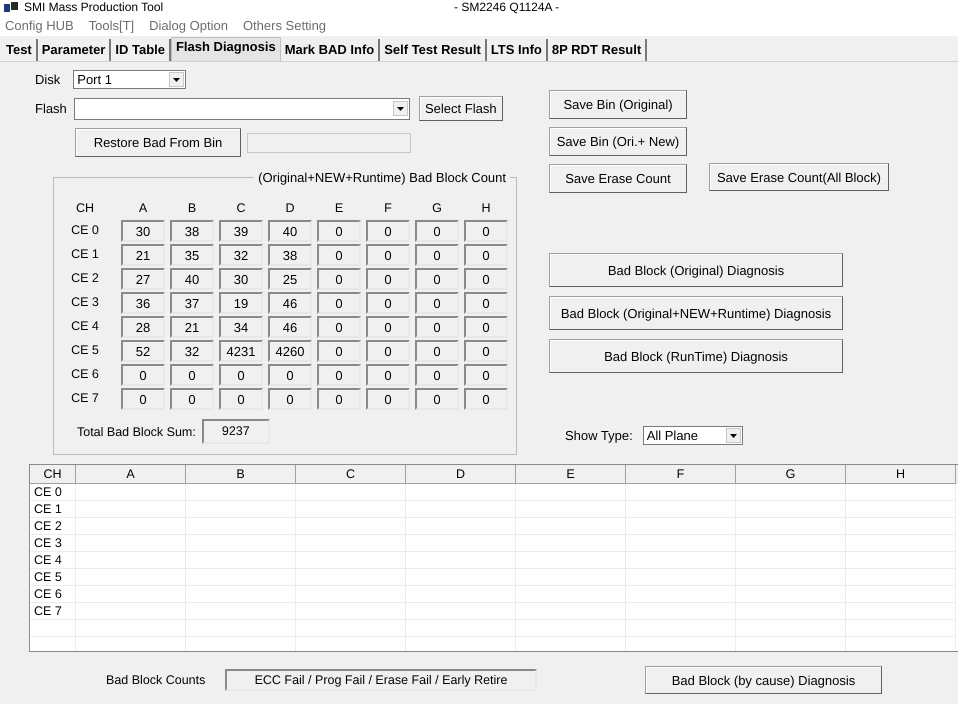  Describe the element at coordinates (599, 435) in the screenshot. I see `show-type-label: Show Type:` at that location.